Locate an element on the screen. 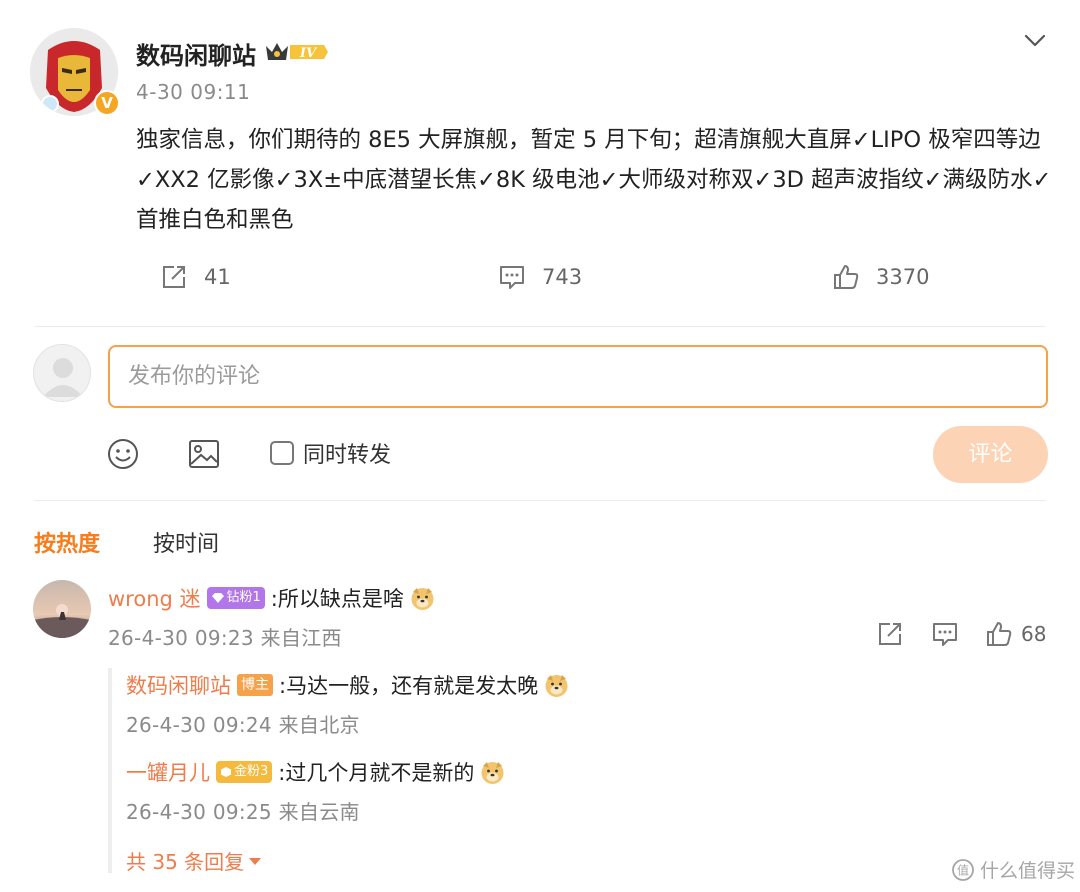  like-count: 3370 is located at coordinates (903, 277).